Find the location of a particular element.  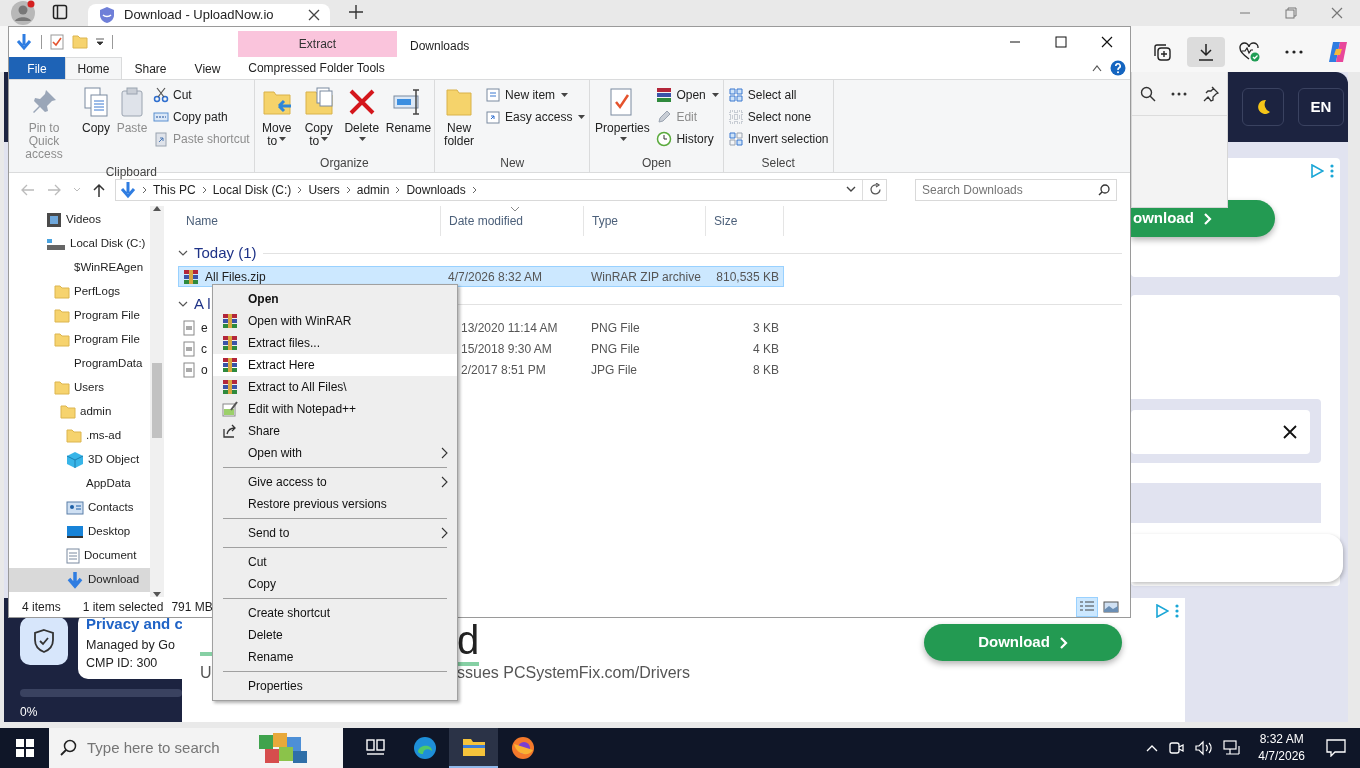

ribbon-button: Rename is located at coordinates (408, 119).